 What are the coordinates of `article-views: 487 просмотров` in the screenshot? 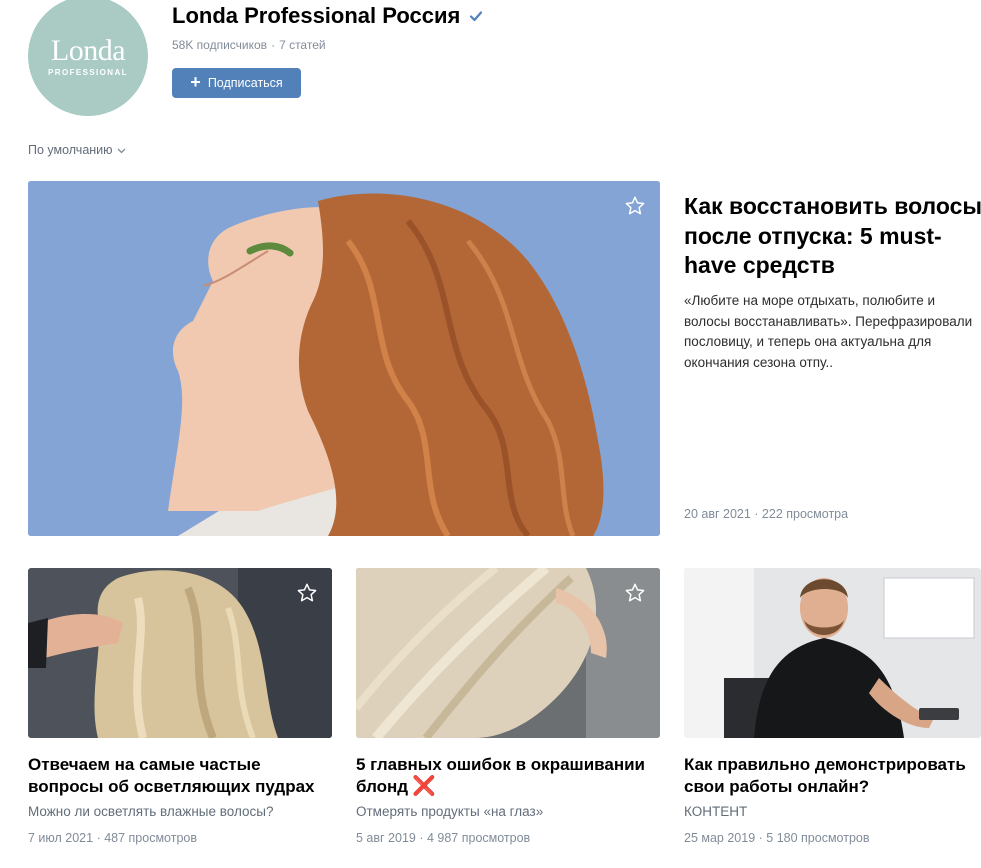 It's located at (150, 838).